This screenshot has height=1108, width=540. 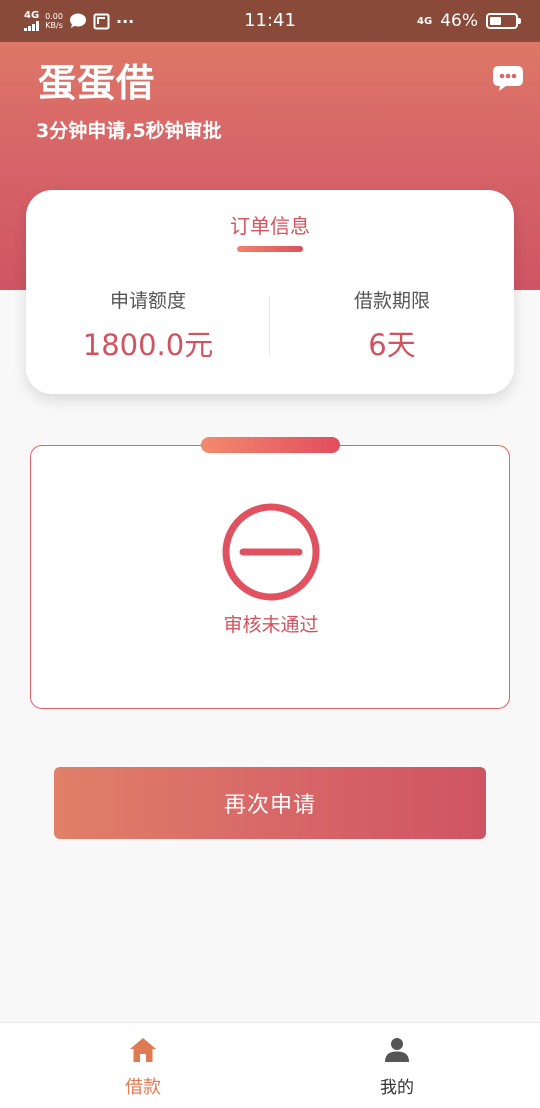 What do you see at coordinates (391, 301) in the screenshot?
I see `loan-term-label: 借款期限` at bounding box center [391, 301].